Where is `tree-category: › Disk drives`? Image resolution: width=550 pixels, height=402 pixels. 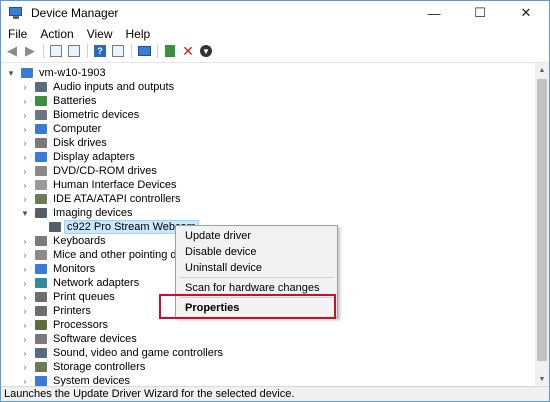
tree-category: › Disk drives is located at coordinates (64, 143).